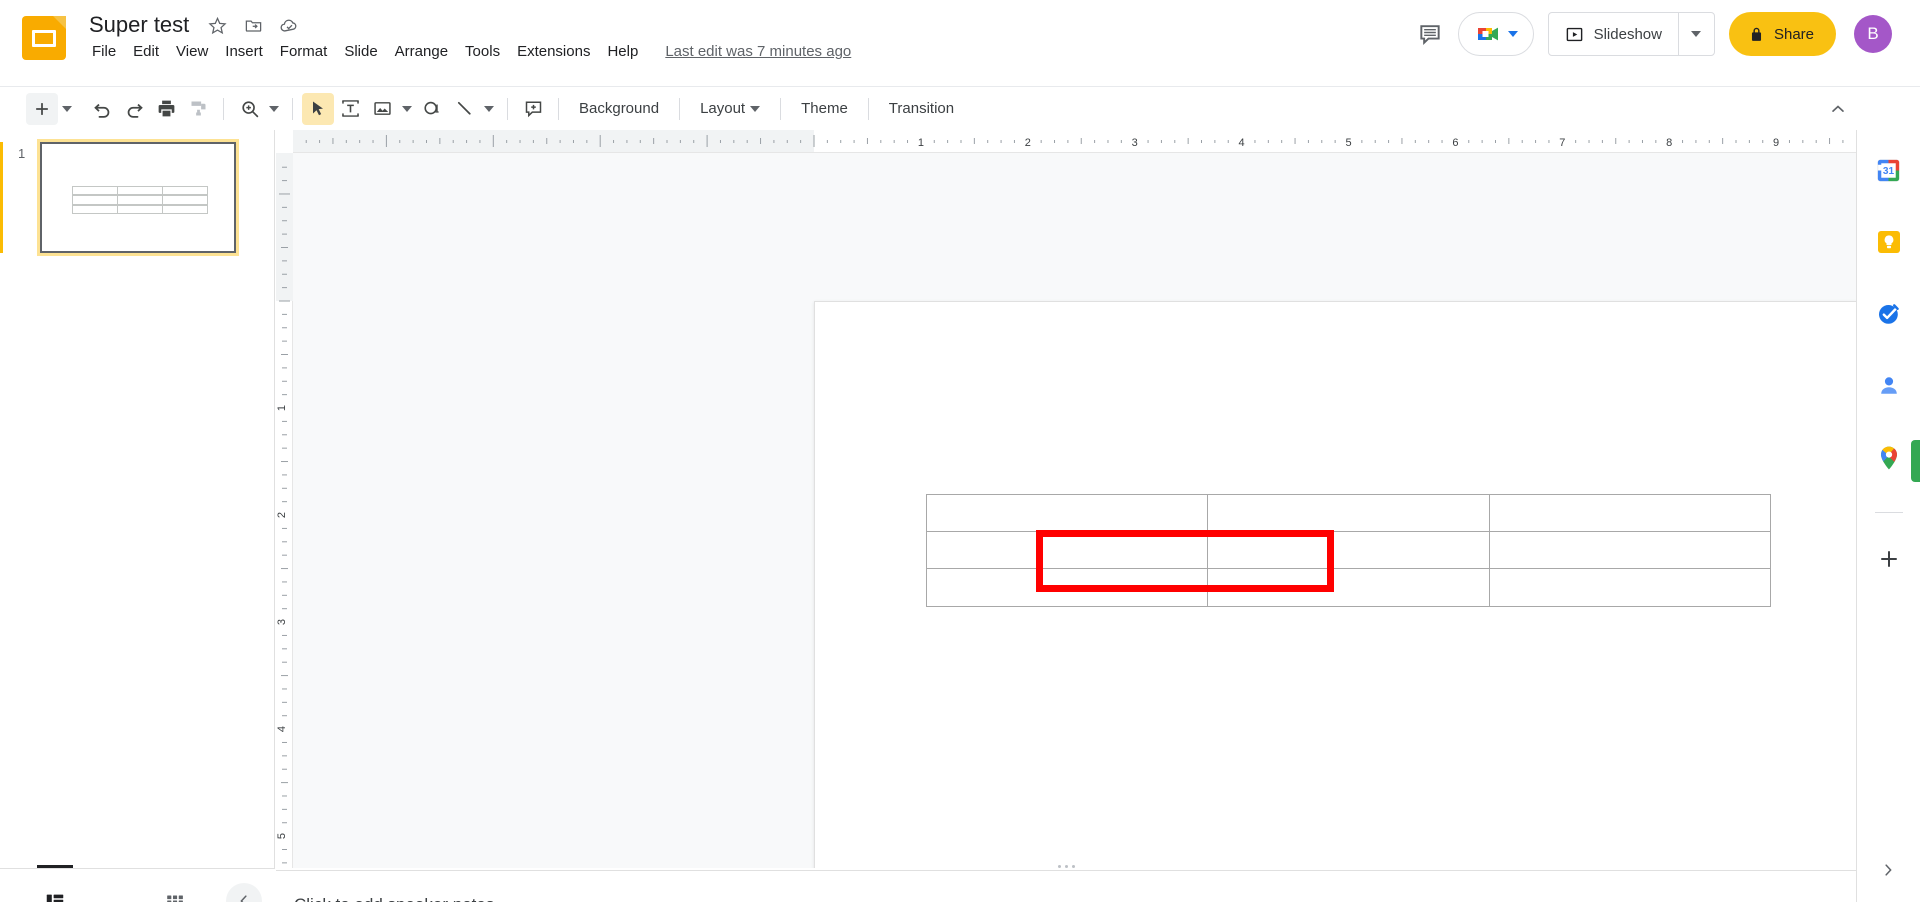 This screenshot has height=902, width=1920. What do you see at coordinates (553, 52) in the screenshot?
I see `menu-item-extensions: Extensions` at bounding box center [553, 52].